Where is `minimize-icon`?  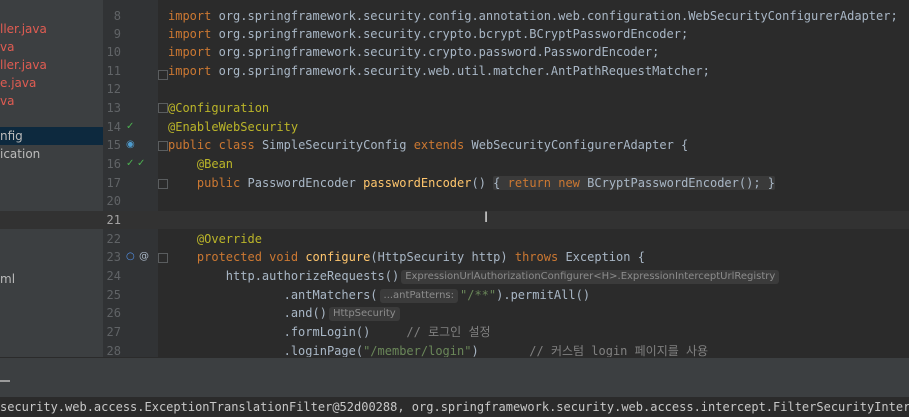
minimize-icon is located at coordinates (5, 381).